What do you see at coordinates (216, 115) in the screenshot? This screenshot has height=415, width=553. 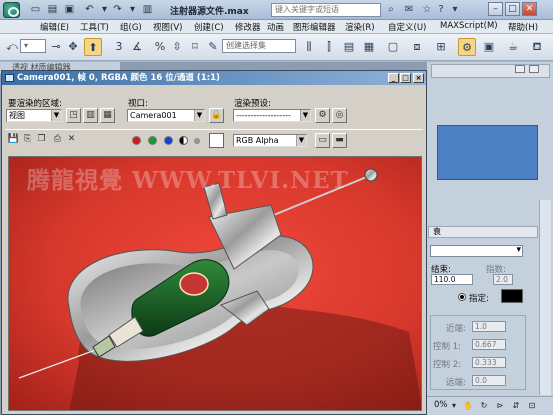 I see `lock-viewport-icon: 🔒` at bounding box center [216, 115].